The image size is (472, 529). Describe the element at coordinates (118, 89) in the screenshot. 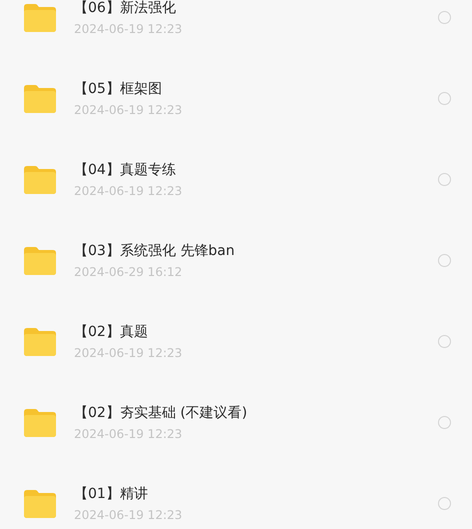

I see `folder-name: 【05】框架图` at that location.